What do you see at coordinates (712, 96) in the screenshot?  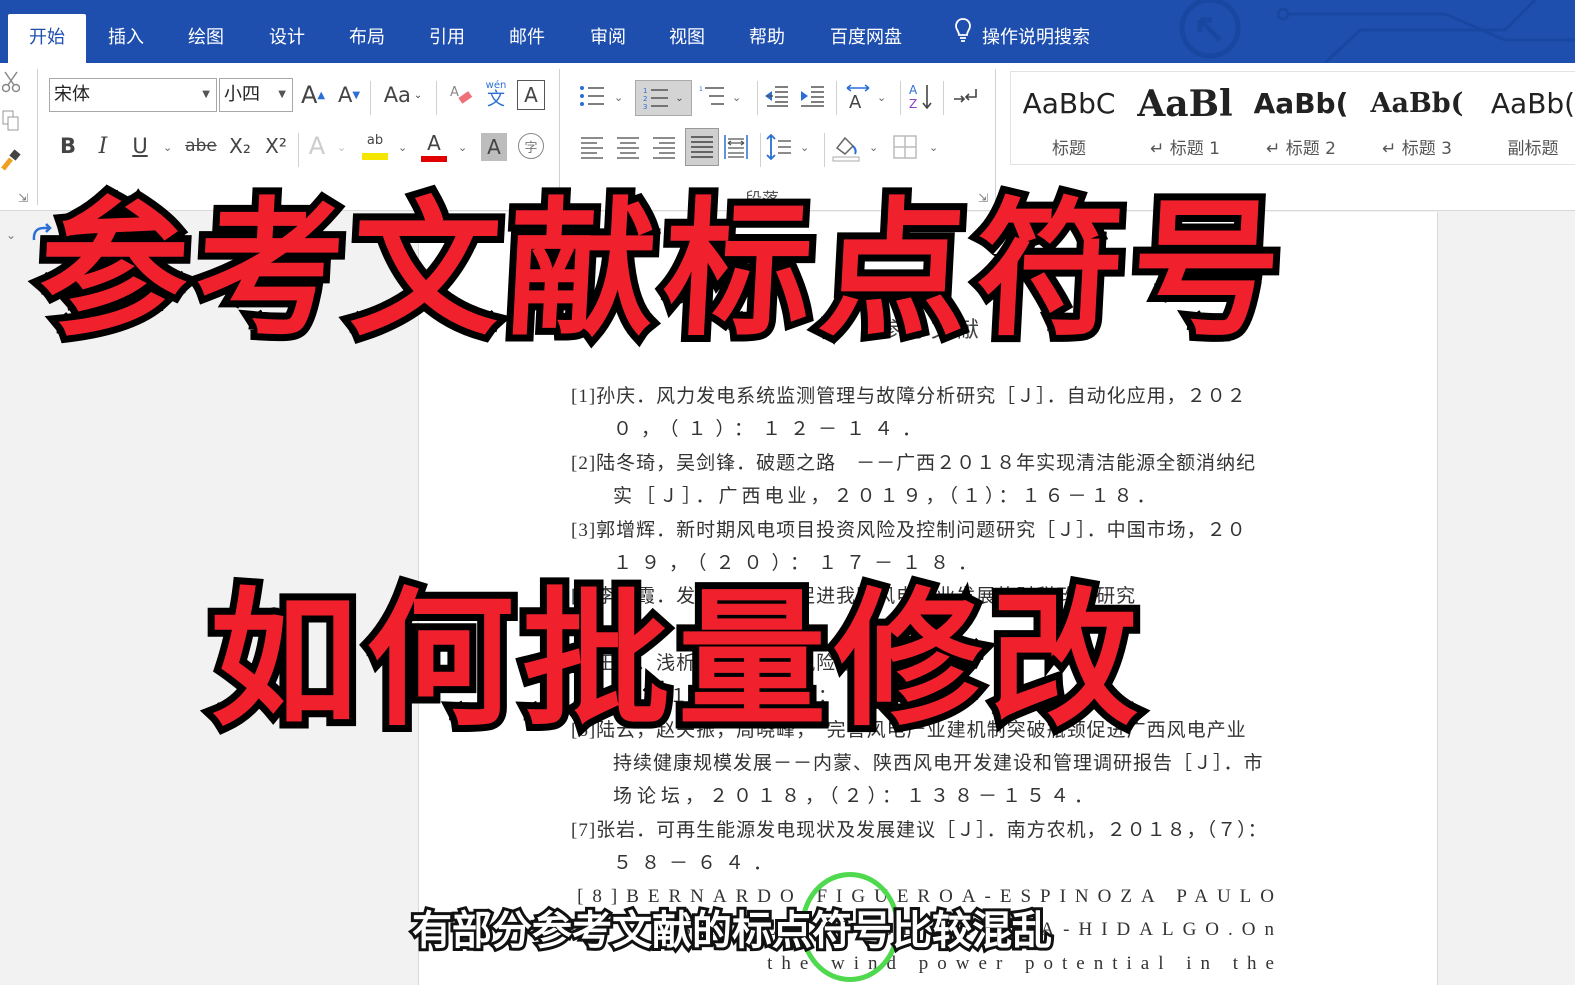 I see `multilevel-list-button: 1` at bounding box center [712, 96].